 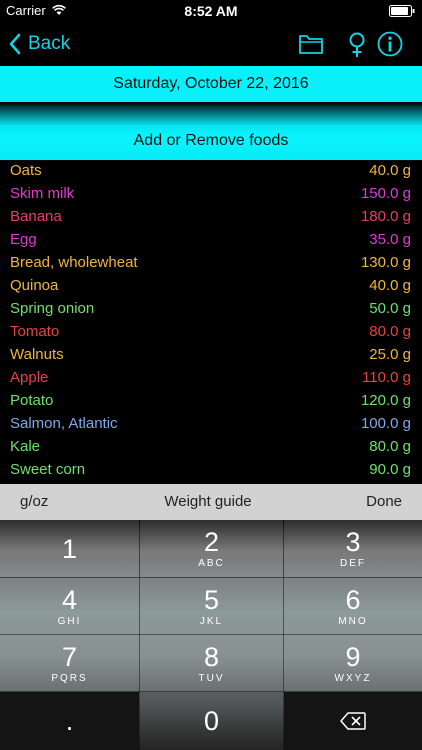 I want to click on key-5: 5 JKL, so click(x=211, y=606).